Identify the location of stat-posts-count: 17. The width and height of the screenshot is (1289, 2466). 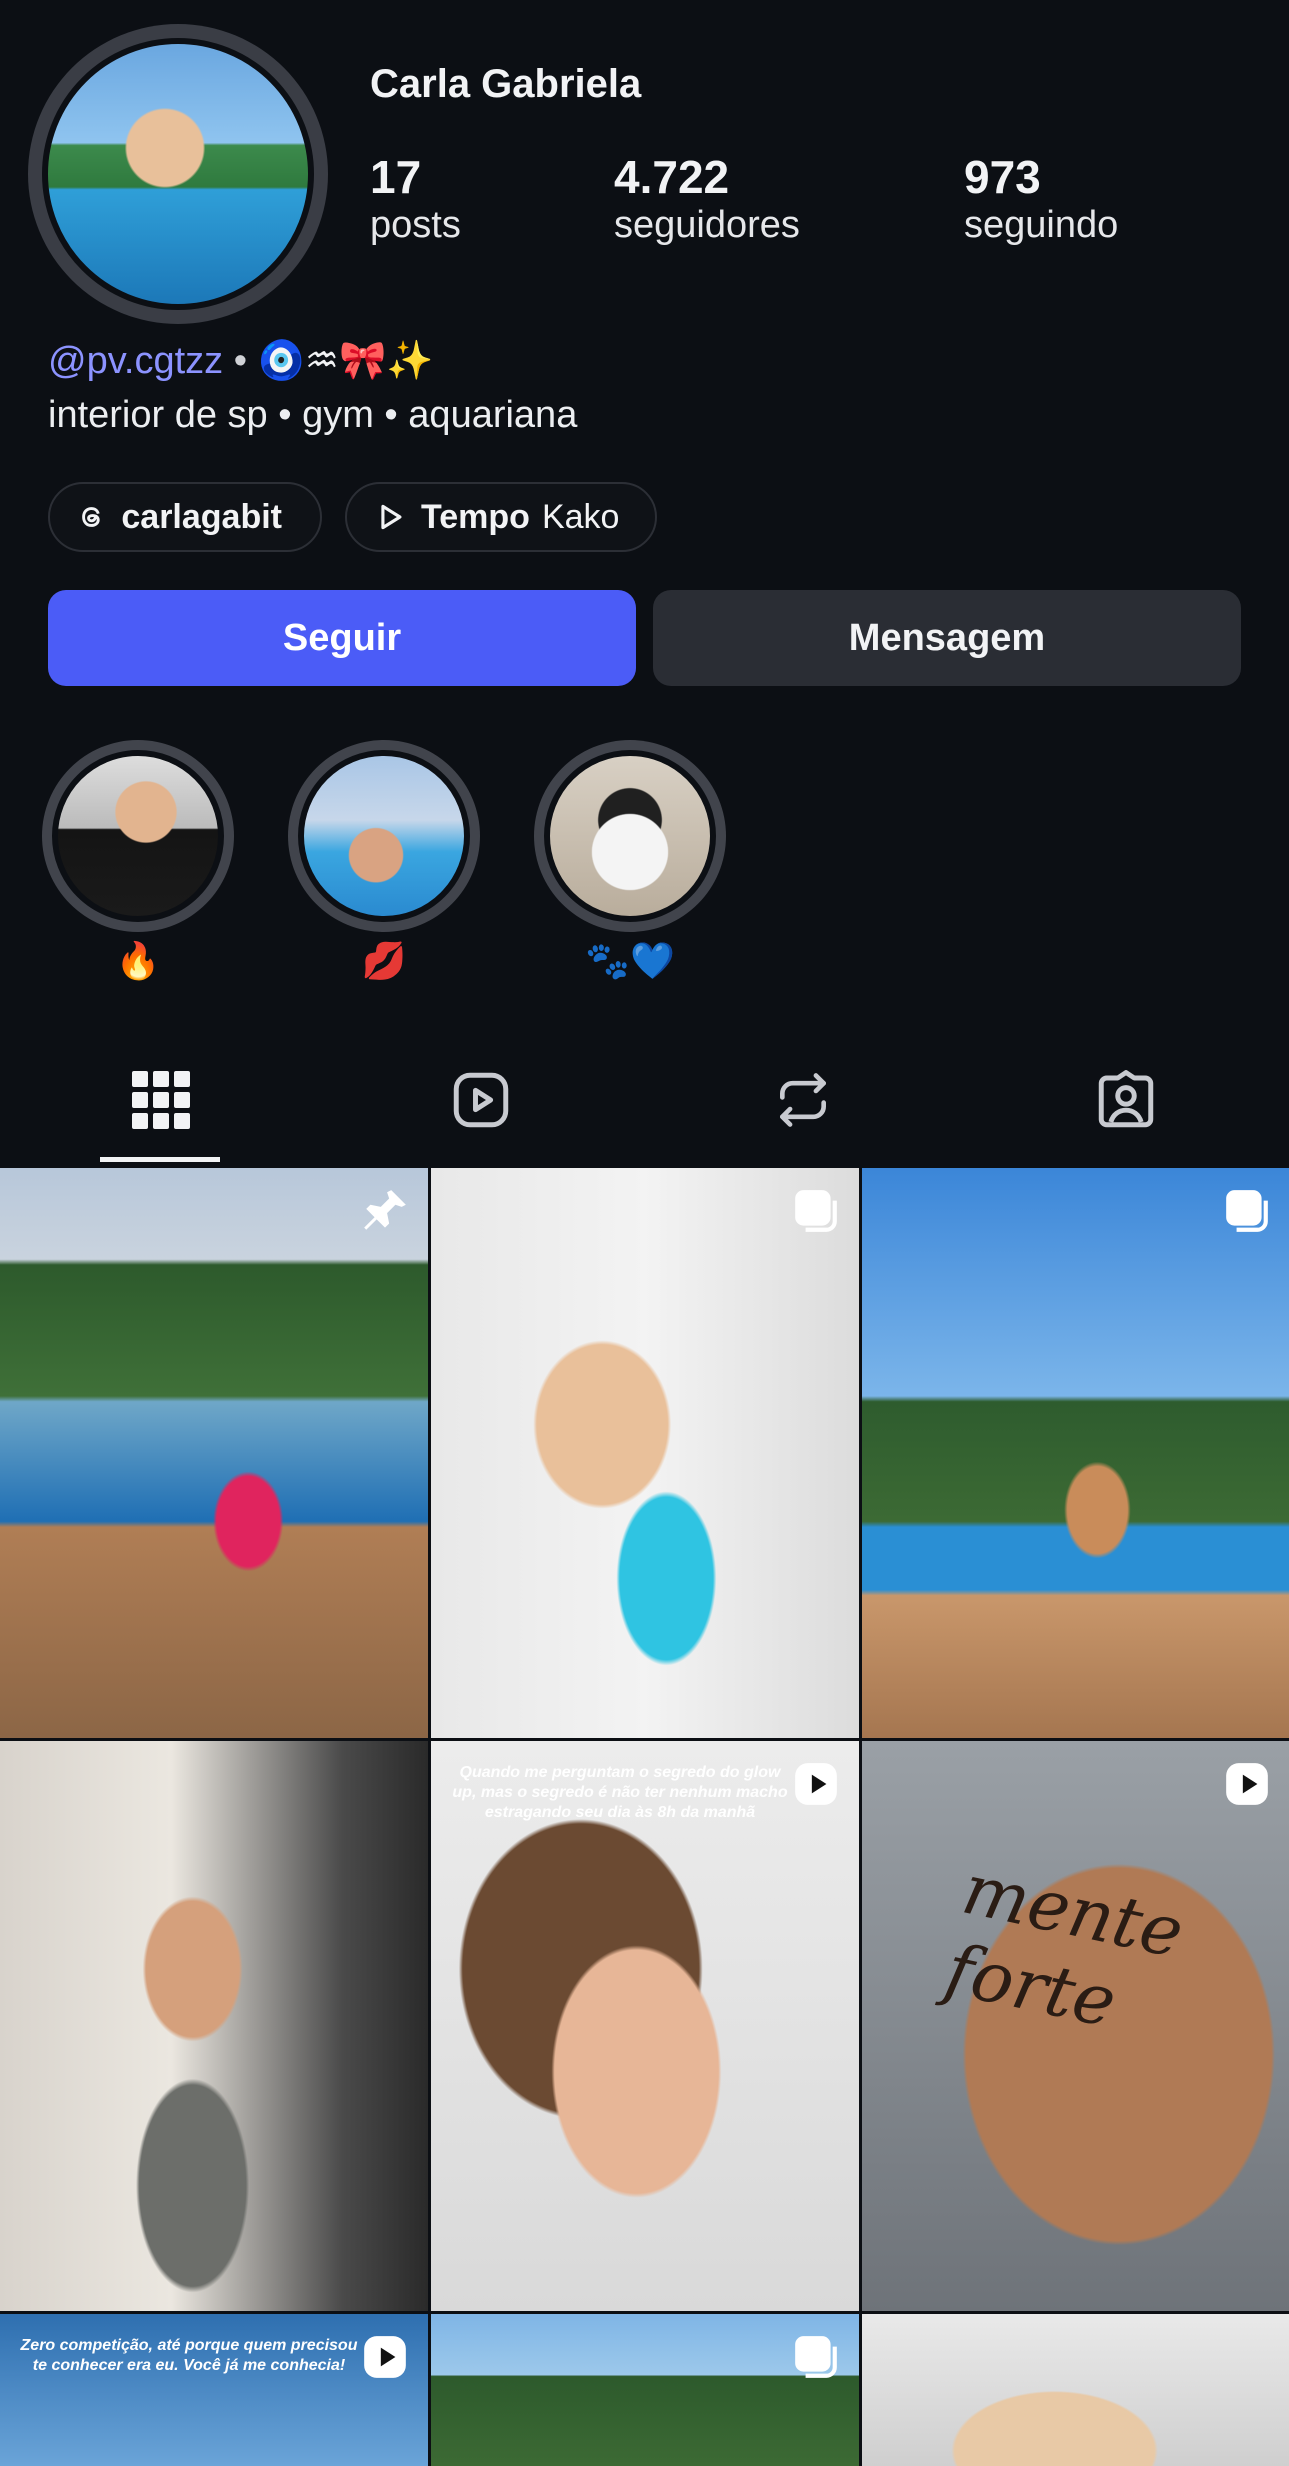
(396, 177).